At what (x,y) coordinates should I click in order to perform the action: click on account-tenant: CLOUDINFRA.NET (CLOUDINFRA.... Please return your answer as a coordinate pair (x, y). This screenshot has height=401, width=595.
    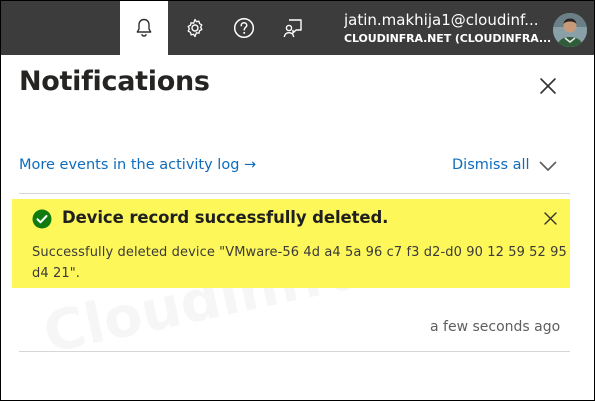
    Looking at the image, I should click on (447, 38).